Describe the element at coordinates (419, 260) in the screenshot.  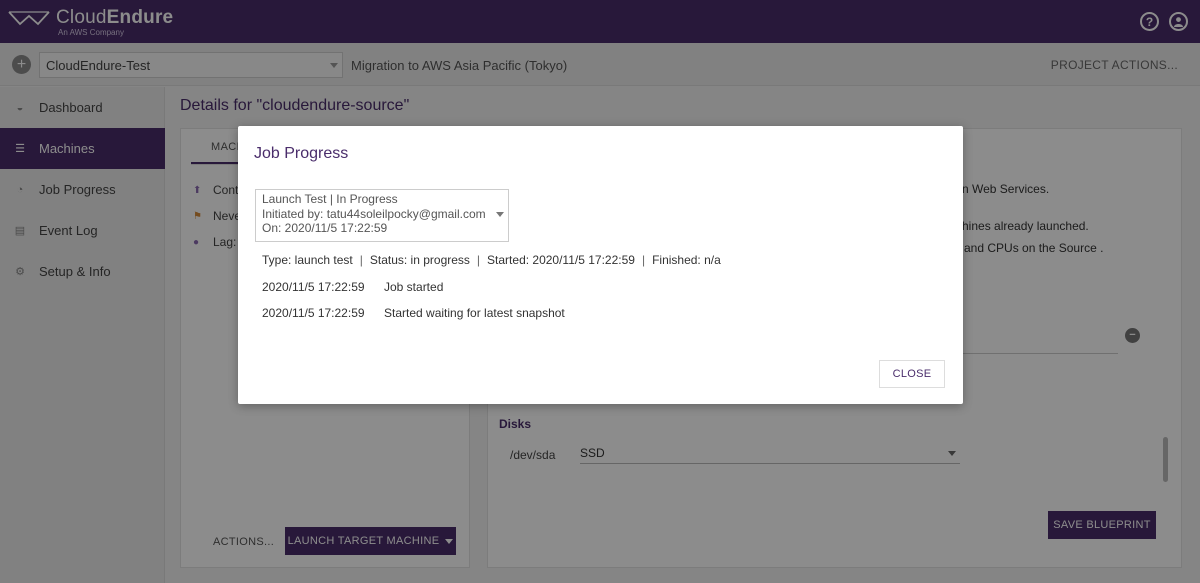
I see `job-status: Status: in progress` at that location.